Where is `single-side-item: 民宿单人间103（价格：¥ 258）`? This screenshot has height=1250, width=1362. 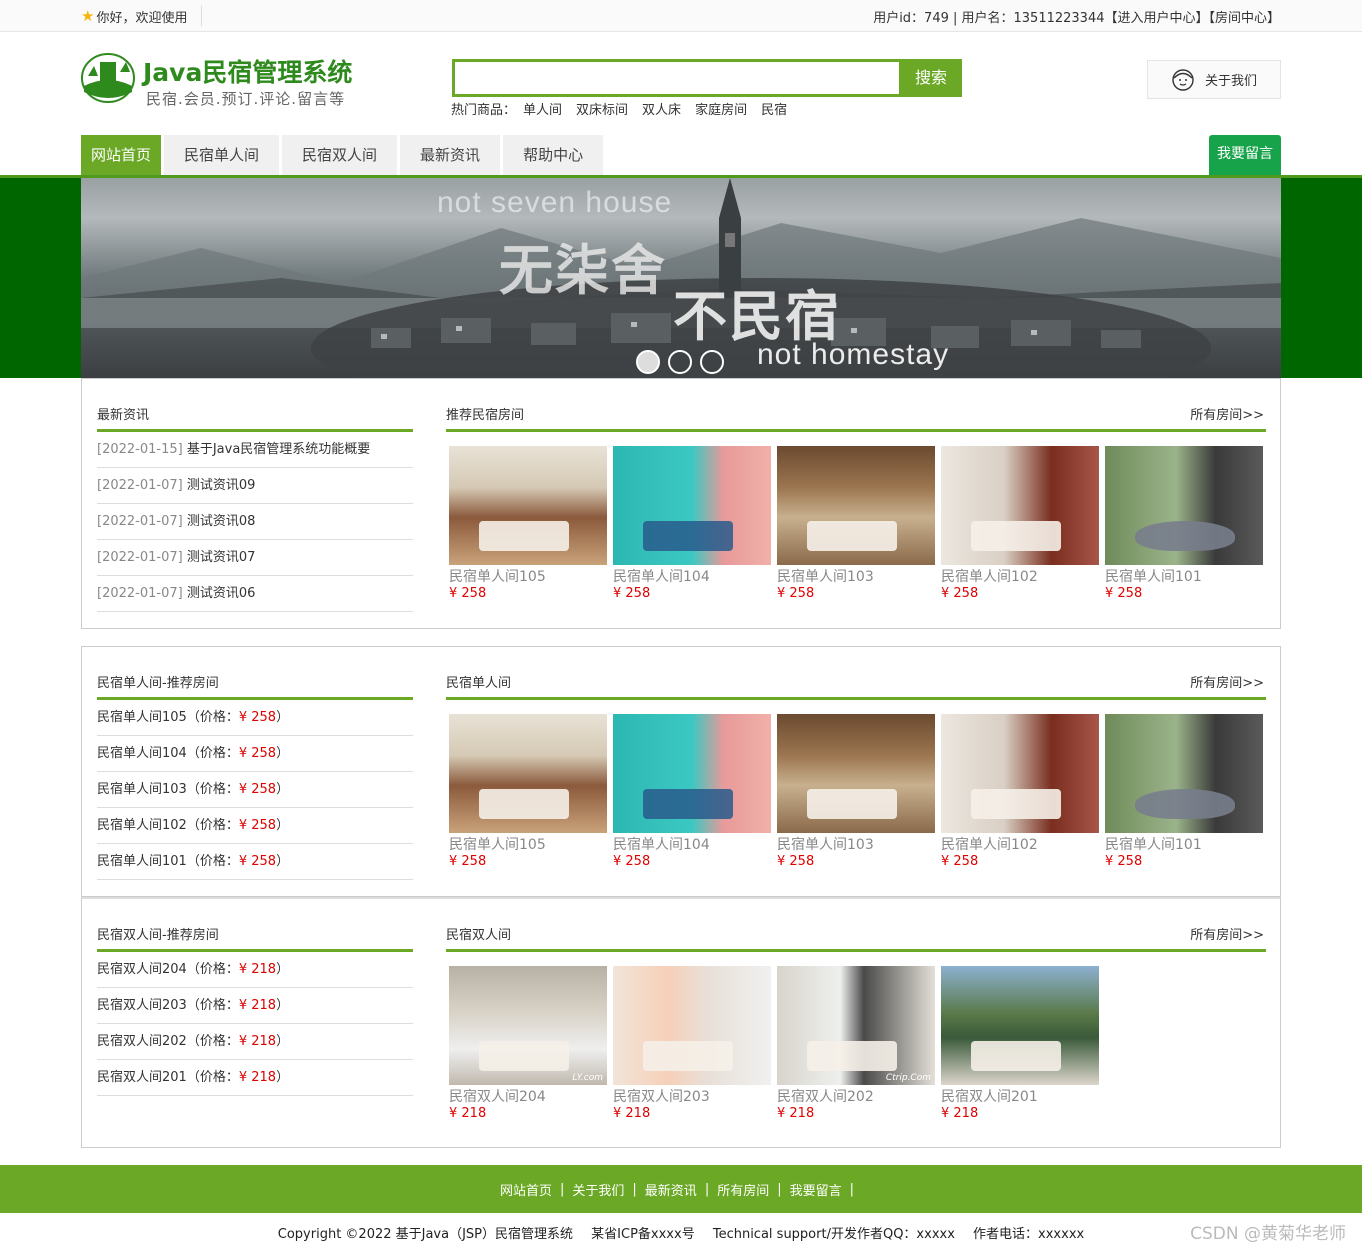 single-side-item: 民宿单人间103（价格：¥ 258） is located at coordinates (255, 790).